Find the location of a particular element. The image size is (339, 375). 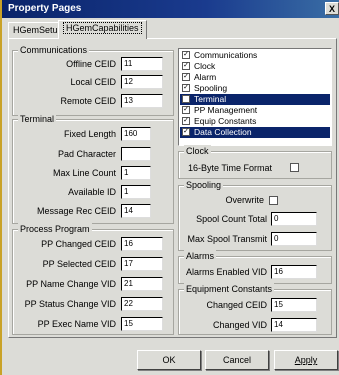

spool-count-total-field: 0 is located at coordinates (294, 219).